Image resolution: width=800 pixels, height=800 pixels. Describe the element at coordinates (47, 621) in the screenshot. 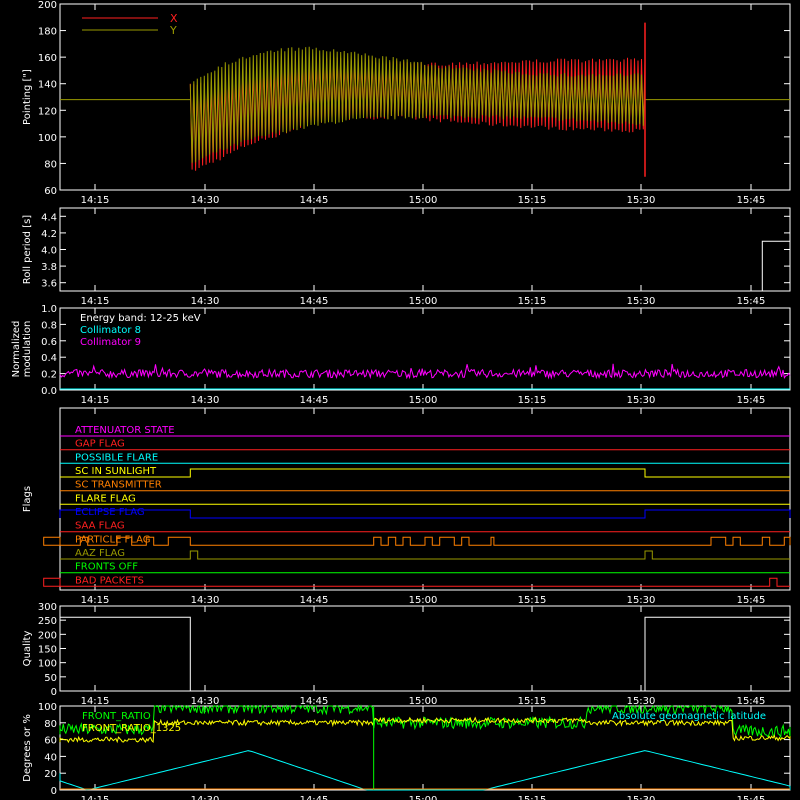

I see `y-tick-label: 250` at that location.